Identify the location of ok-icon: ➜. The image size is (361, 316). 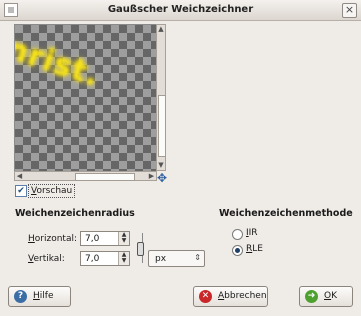
(311, 296).